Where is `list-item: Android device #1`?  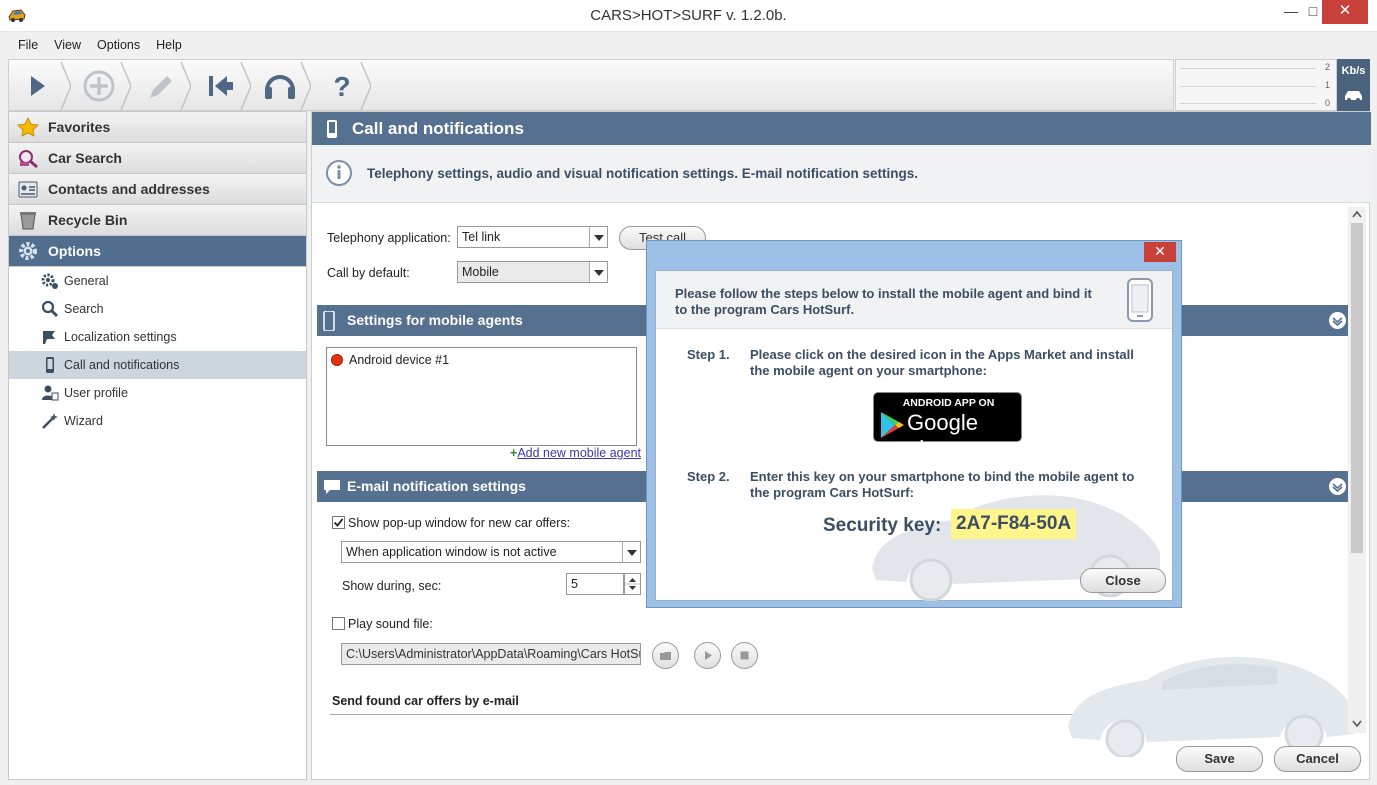 list-item: Android device #1 is located at coordinates (481, 361).